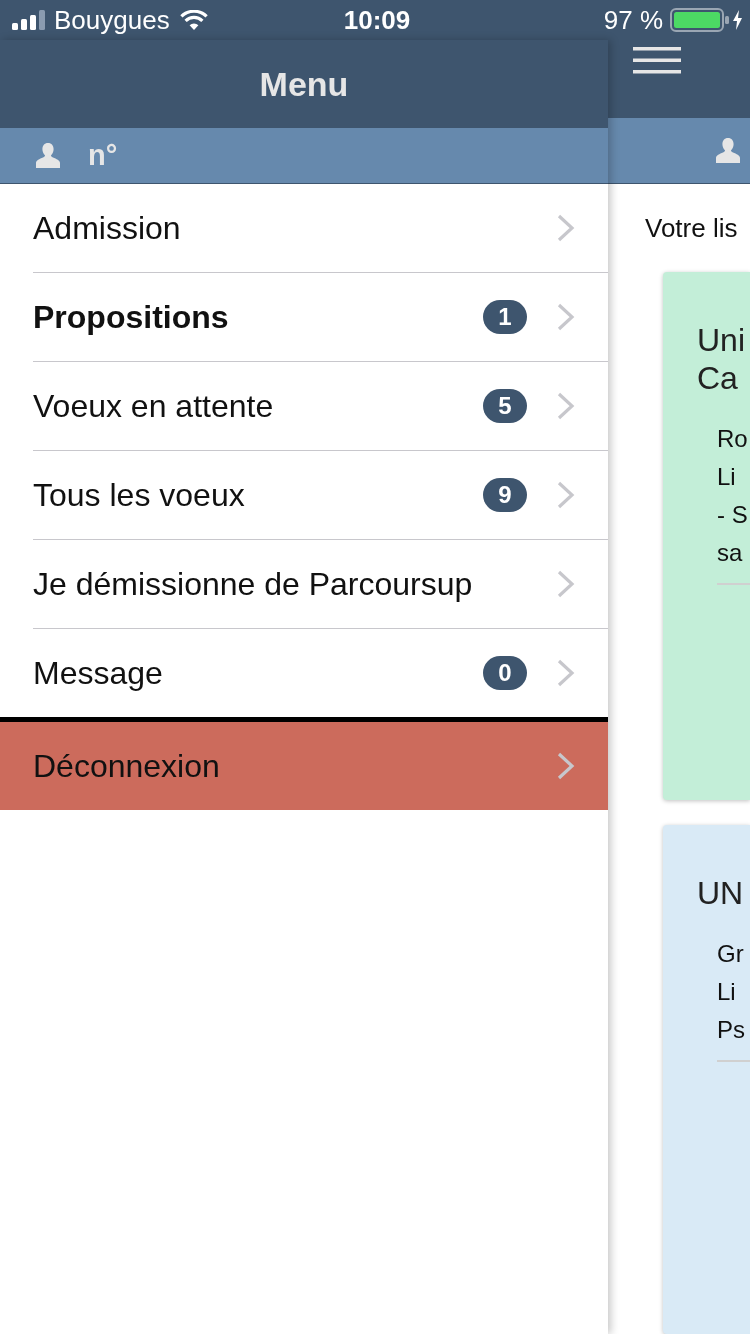  Describe the element at coordinates (112, 20) in the screenshot. I see `carrier-name: Bouygues` at that location.